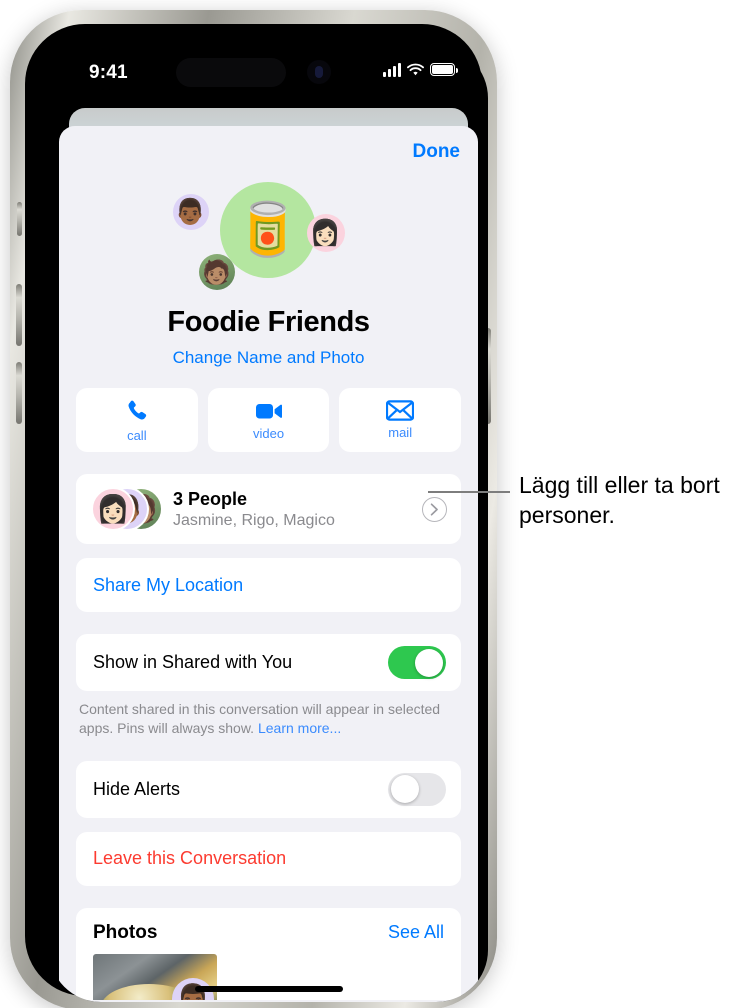  I want to click on people-count: 3 People, so click(210, 498).